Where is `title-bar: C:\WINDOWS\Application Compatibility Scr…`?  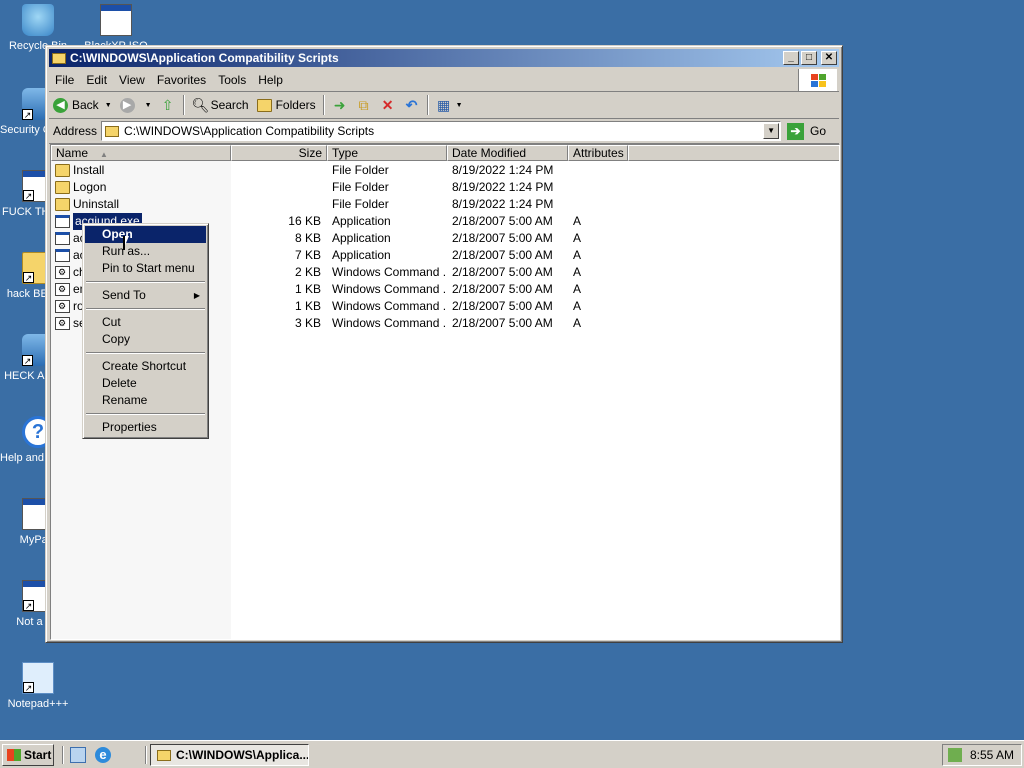 title-bar: C:\WINDOWS\Application Compatibility Scr… is located at coordinates (444, 58).